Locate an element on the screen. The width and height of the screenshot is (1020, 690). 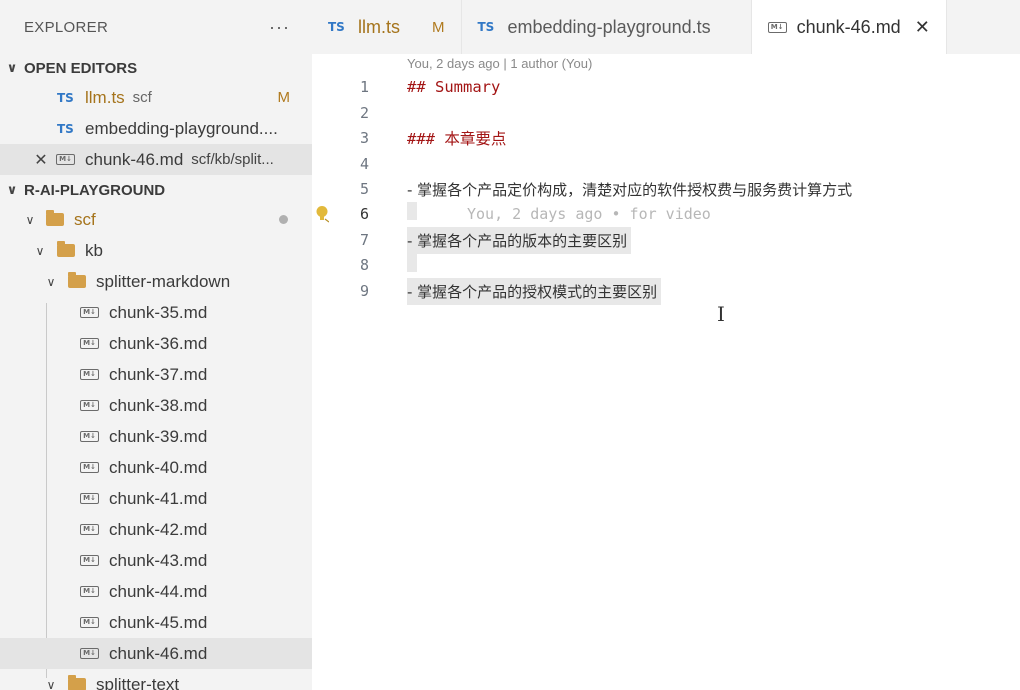
open-editors-header: ∨ OPEN EDITORS is located at coordinates (156, 68).